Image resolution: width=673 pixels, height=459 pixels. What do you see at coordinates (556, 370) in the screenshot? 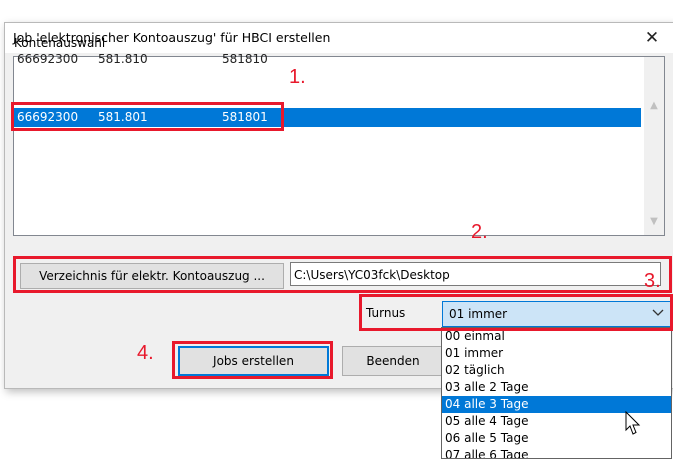
I see `dropdown-option: 02 täglich` at bounding box center [556, 370].